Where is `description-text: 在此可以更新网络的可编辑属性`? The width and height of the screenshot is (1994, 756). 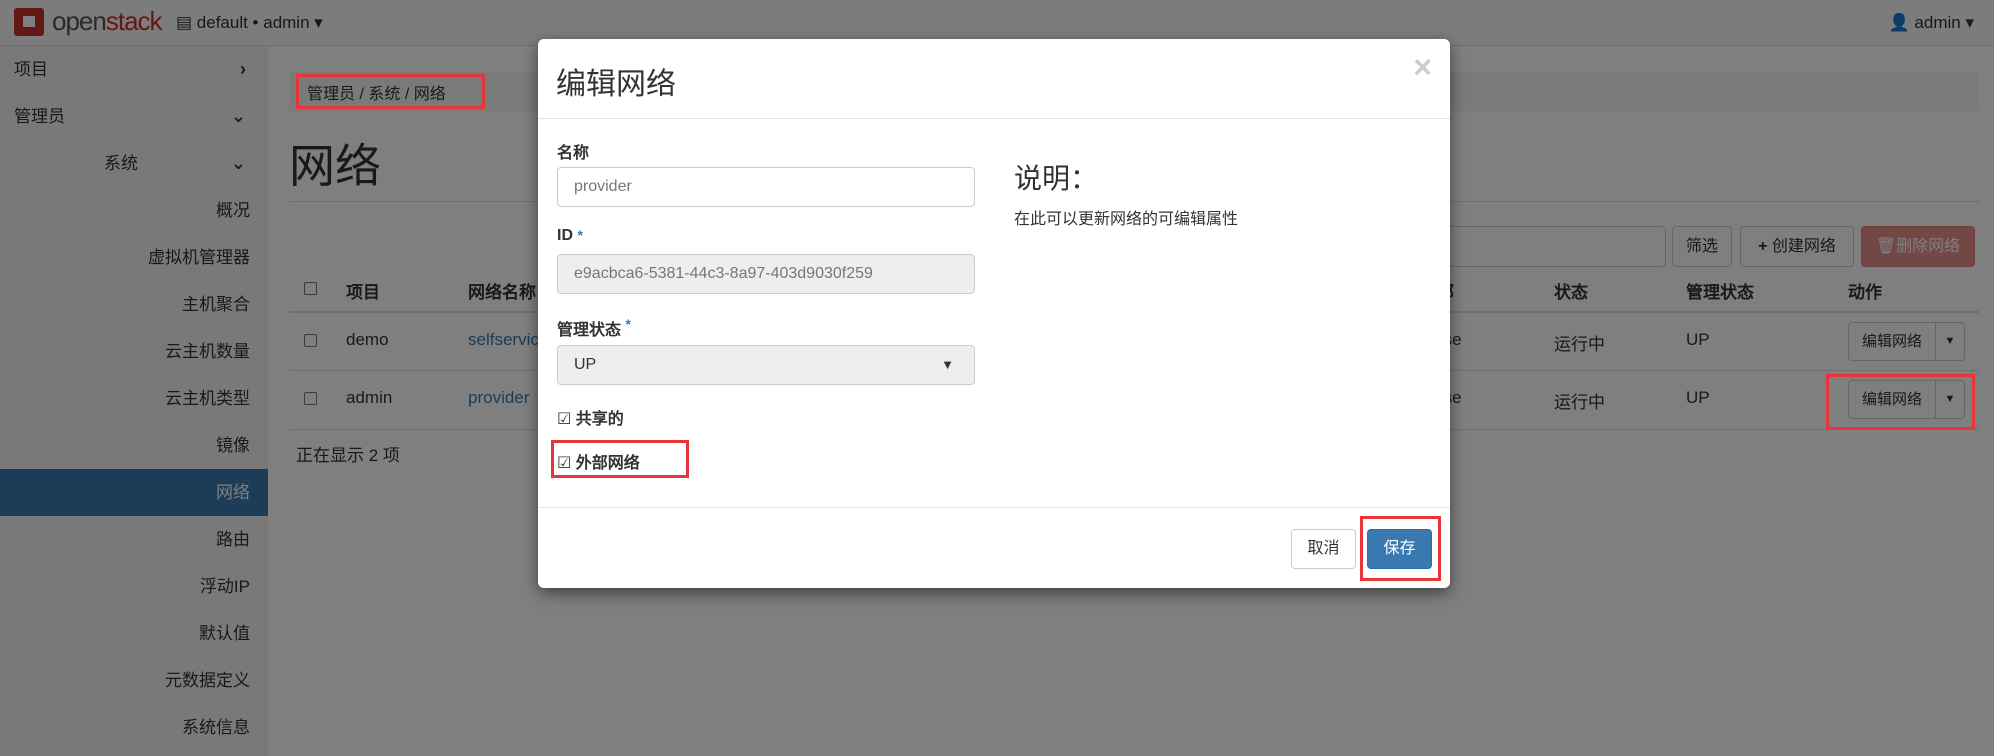 description-text: 在此可以更新网络的可编辑属性 is located at coordinates (1126, 219).